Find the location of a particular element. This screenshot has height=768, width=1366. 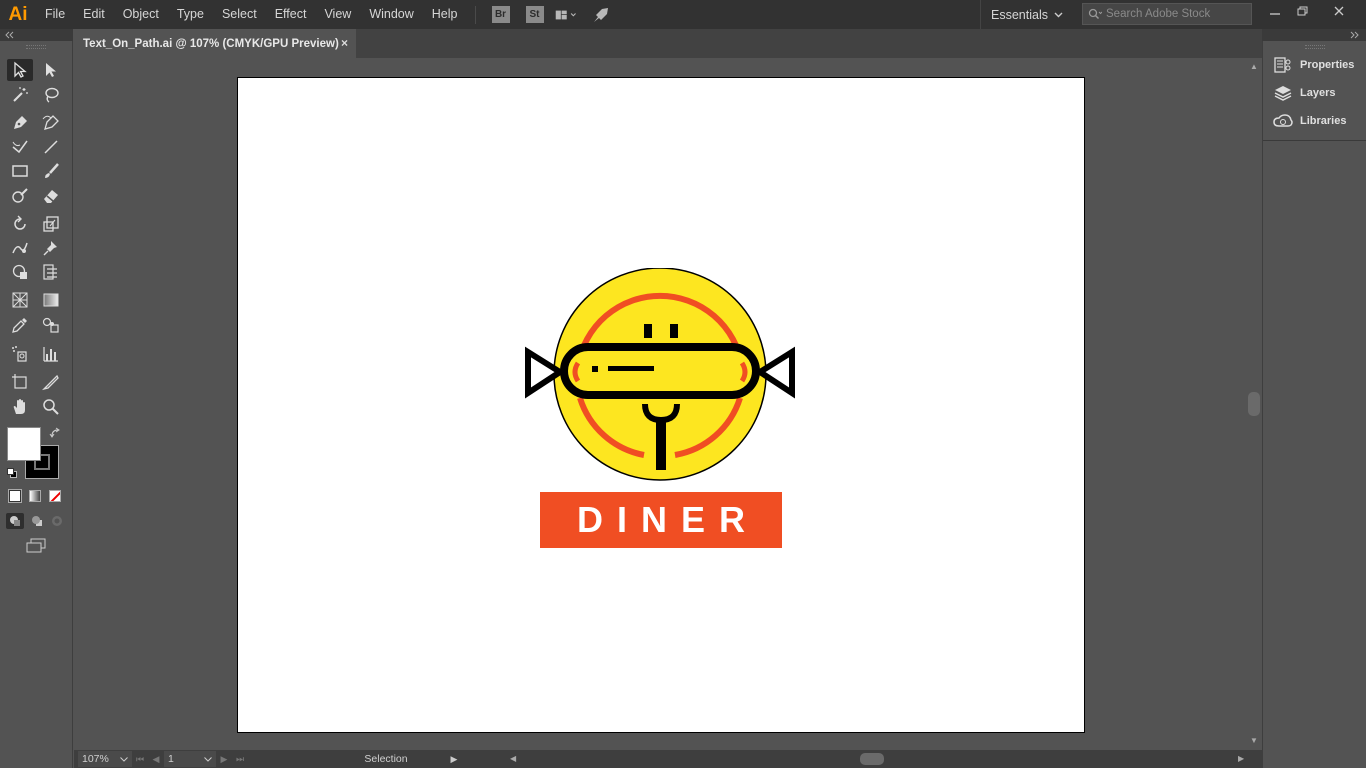

logo-fork-handle is located at coordinates (661, 444).